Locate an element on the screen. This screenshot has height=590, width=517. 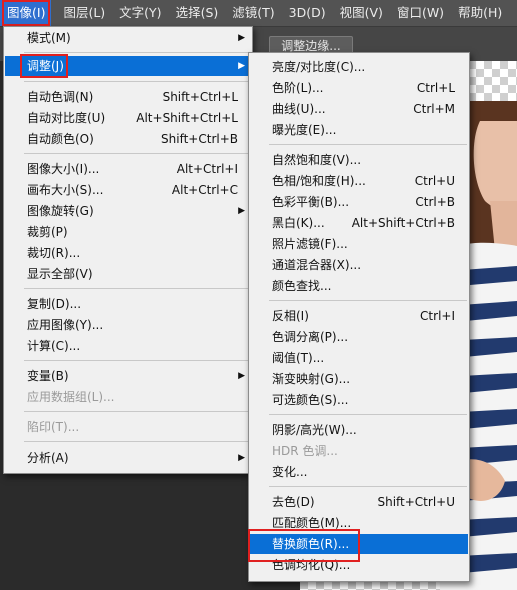
menu-item-hue-saturation: 色相/饱和度(H)... Ctrl+U is located at coordinates (359, 181).